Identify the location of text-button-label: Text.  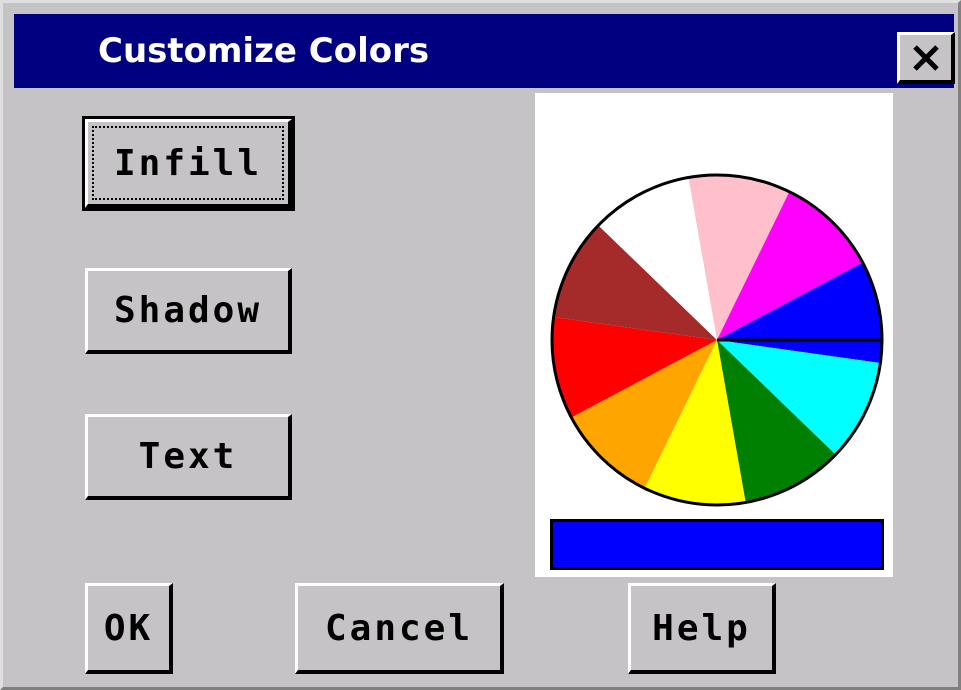
(188, 456).